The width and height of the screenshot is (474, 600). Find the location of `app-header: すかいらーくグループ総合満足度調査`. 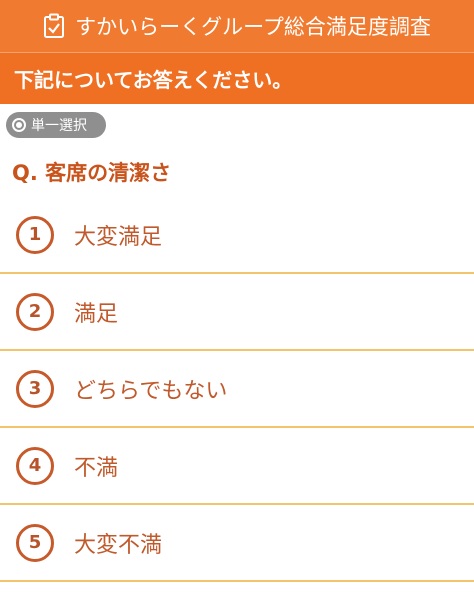

app-header: すかいらーくグループ総合満足度調査 is located at coordinates (237, 26).